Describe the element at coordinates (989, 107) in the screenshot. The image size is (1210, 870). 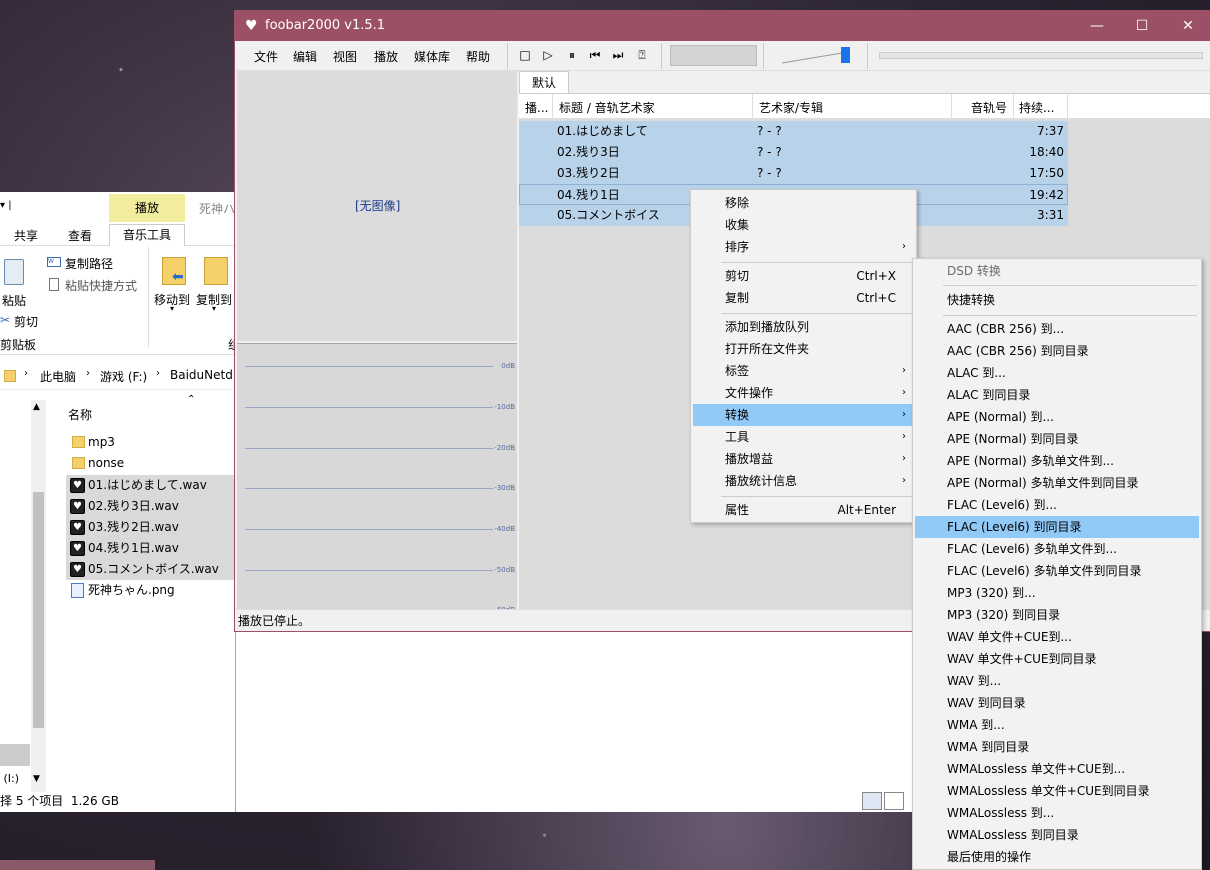
I see `column-header-track: 音轨号` at that location.